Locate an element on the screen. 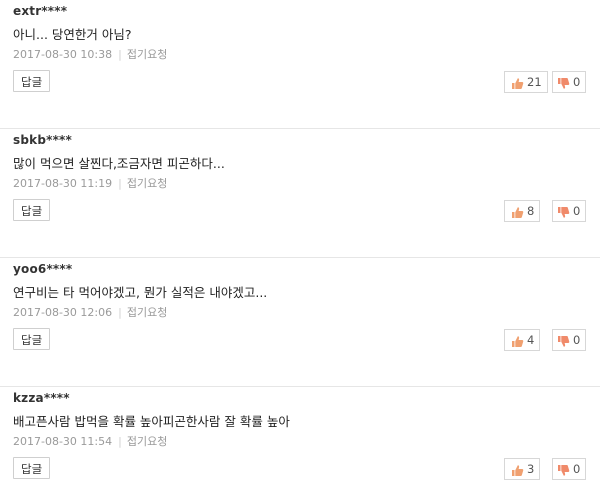  comment-text: 아니... 당연한거 아님? is located at coordinates (72, 34).